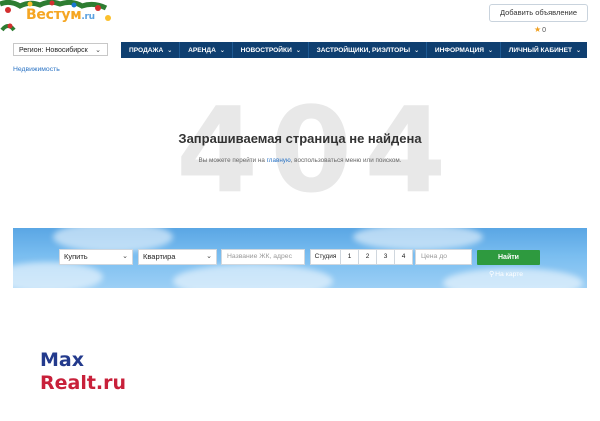 The height and width of the screenshot is (421, 600). Describe the element at coordinates (492, 274) in the screenshot. I see `map-pin-icon: ⚲` at that location.